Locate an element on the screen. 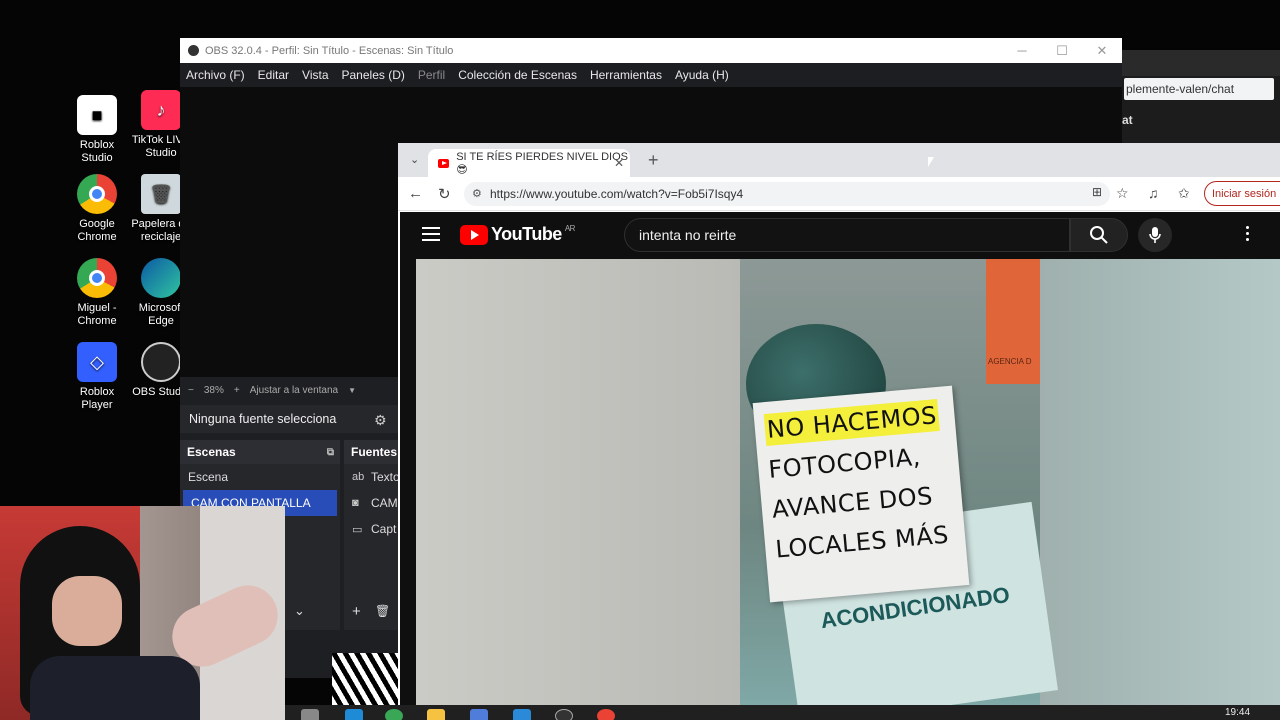  tab-youtube-video: SI TE RÍES PIERDES NIVEL DIOS 😎 ✕ is located at coordinates (529, 163).